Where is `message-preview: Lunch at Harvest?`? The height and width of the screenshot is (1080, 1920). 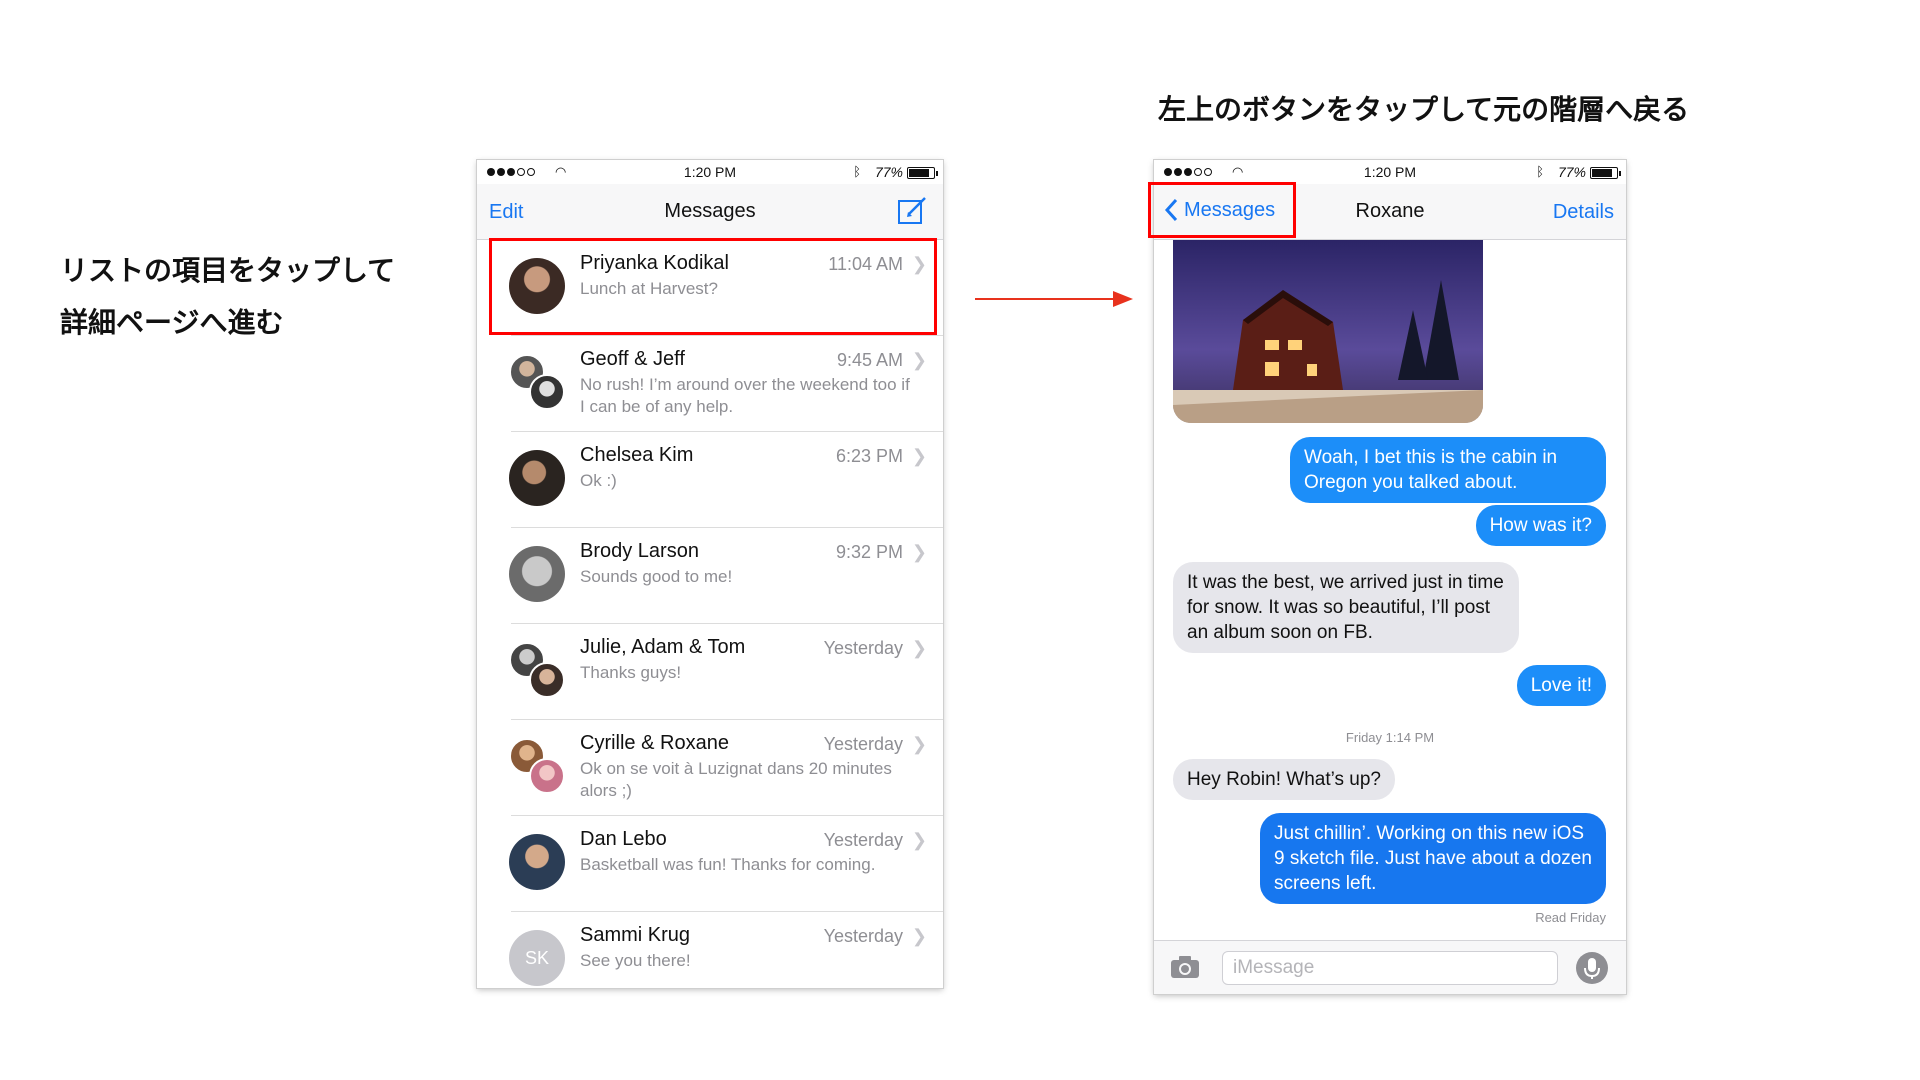 message-preview: Lunch at Harvest? is located at coordinates (649, 288).